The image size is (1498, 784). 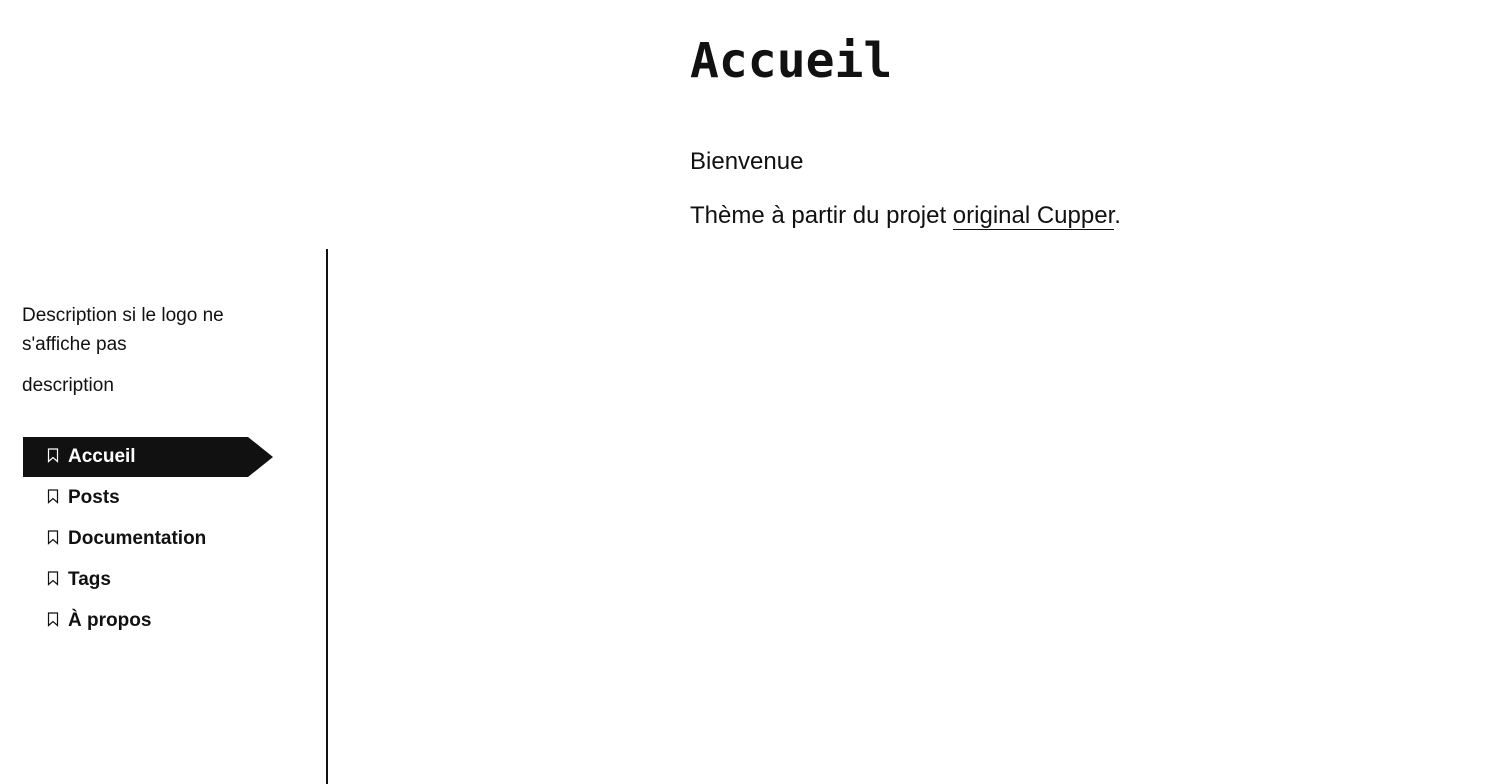 I want to click on nav-label-accueil: Accueil, so click(x=102, y=456).